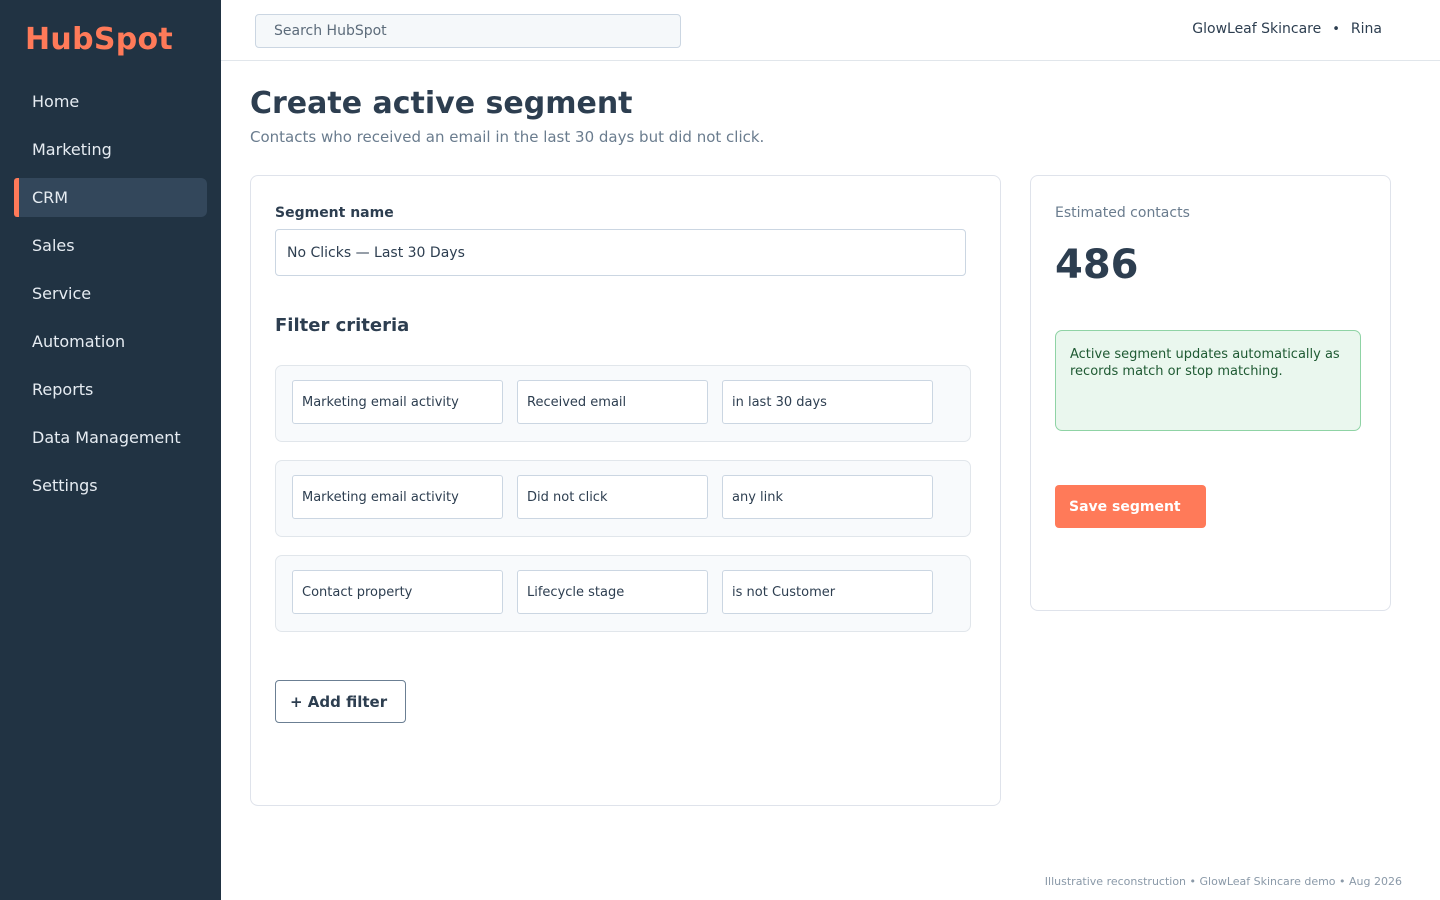  What do you see at coordinates (110, 197) in the screenshot?
I see `sidebar-item-crm: CRM` at bounding box center [110, 197].